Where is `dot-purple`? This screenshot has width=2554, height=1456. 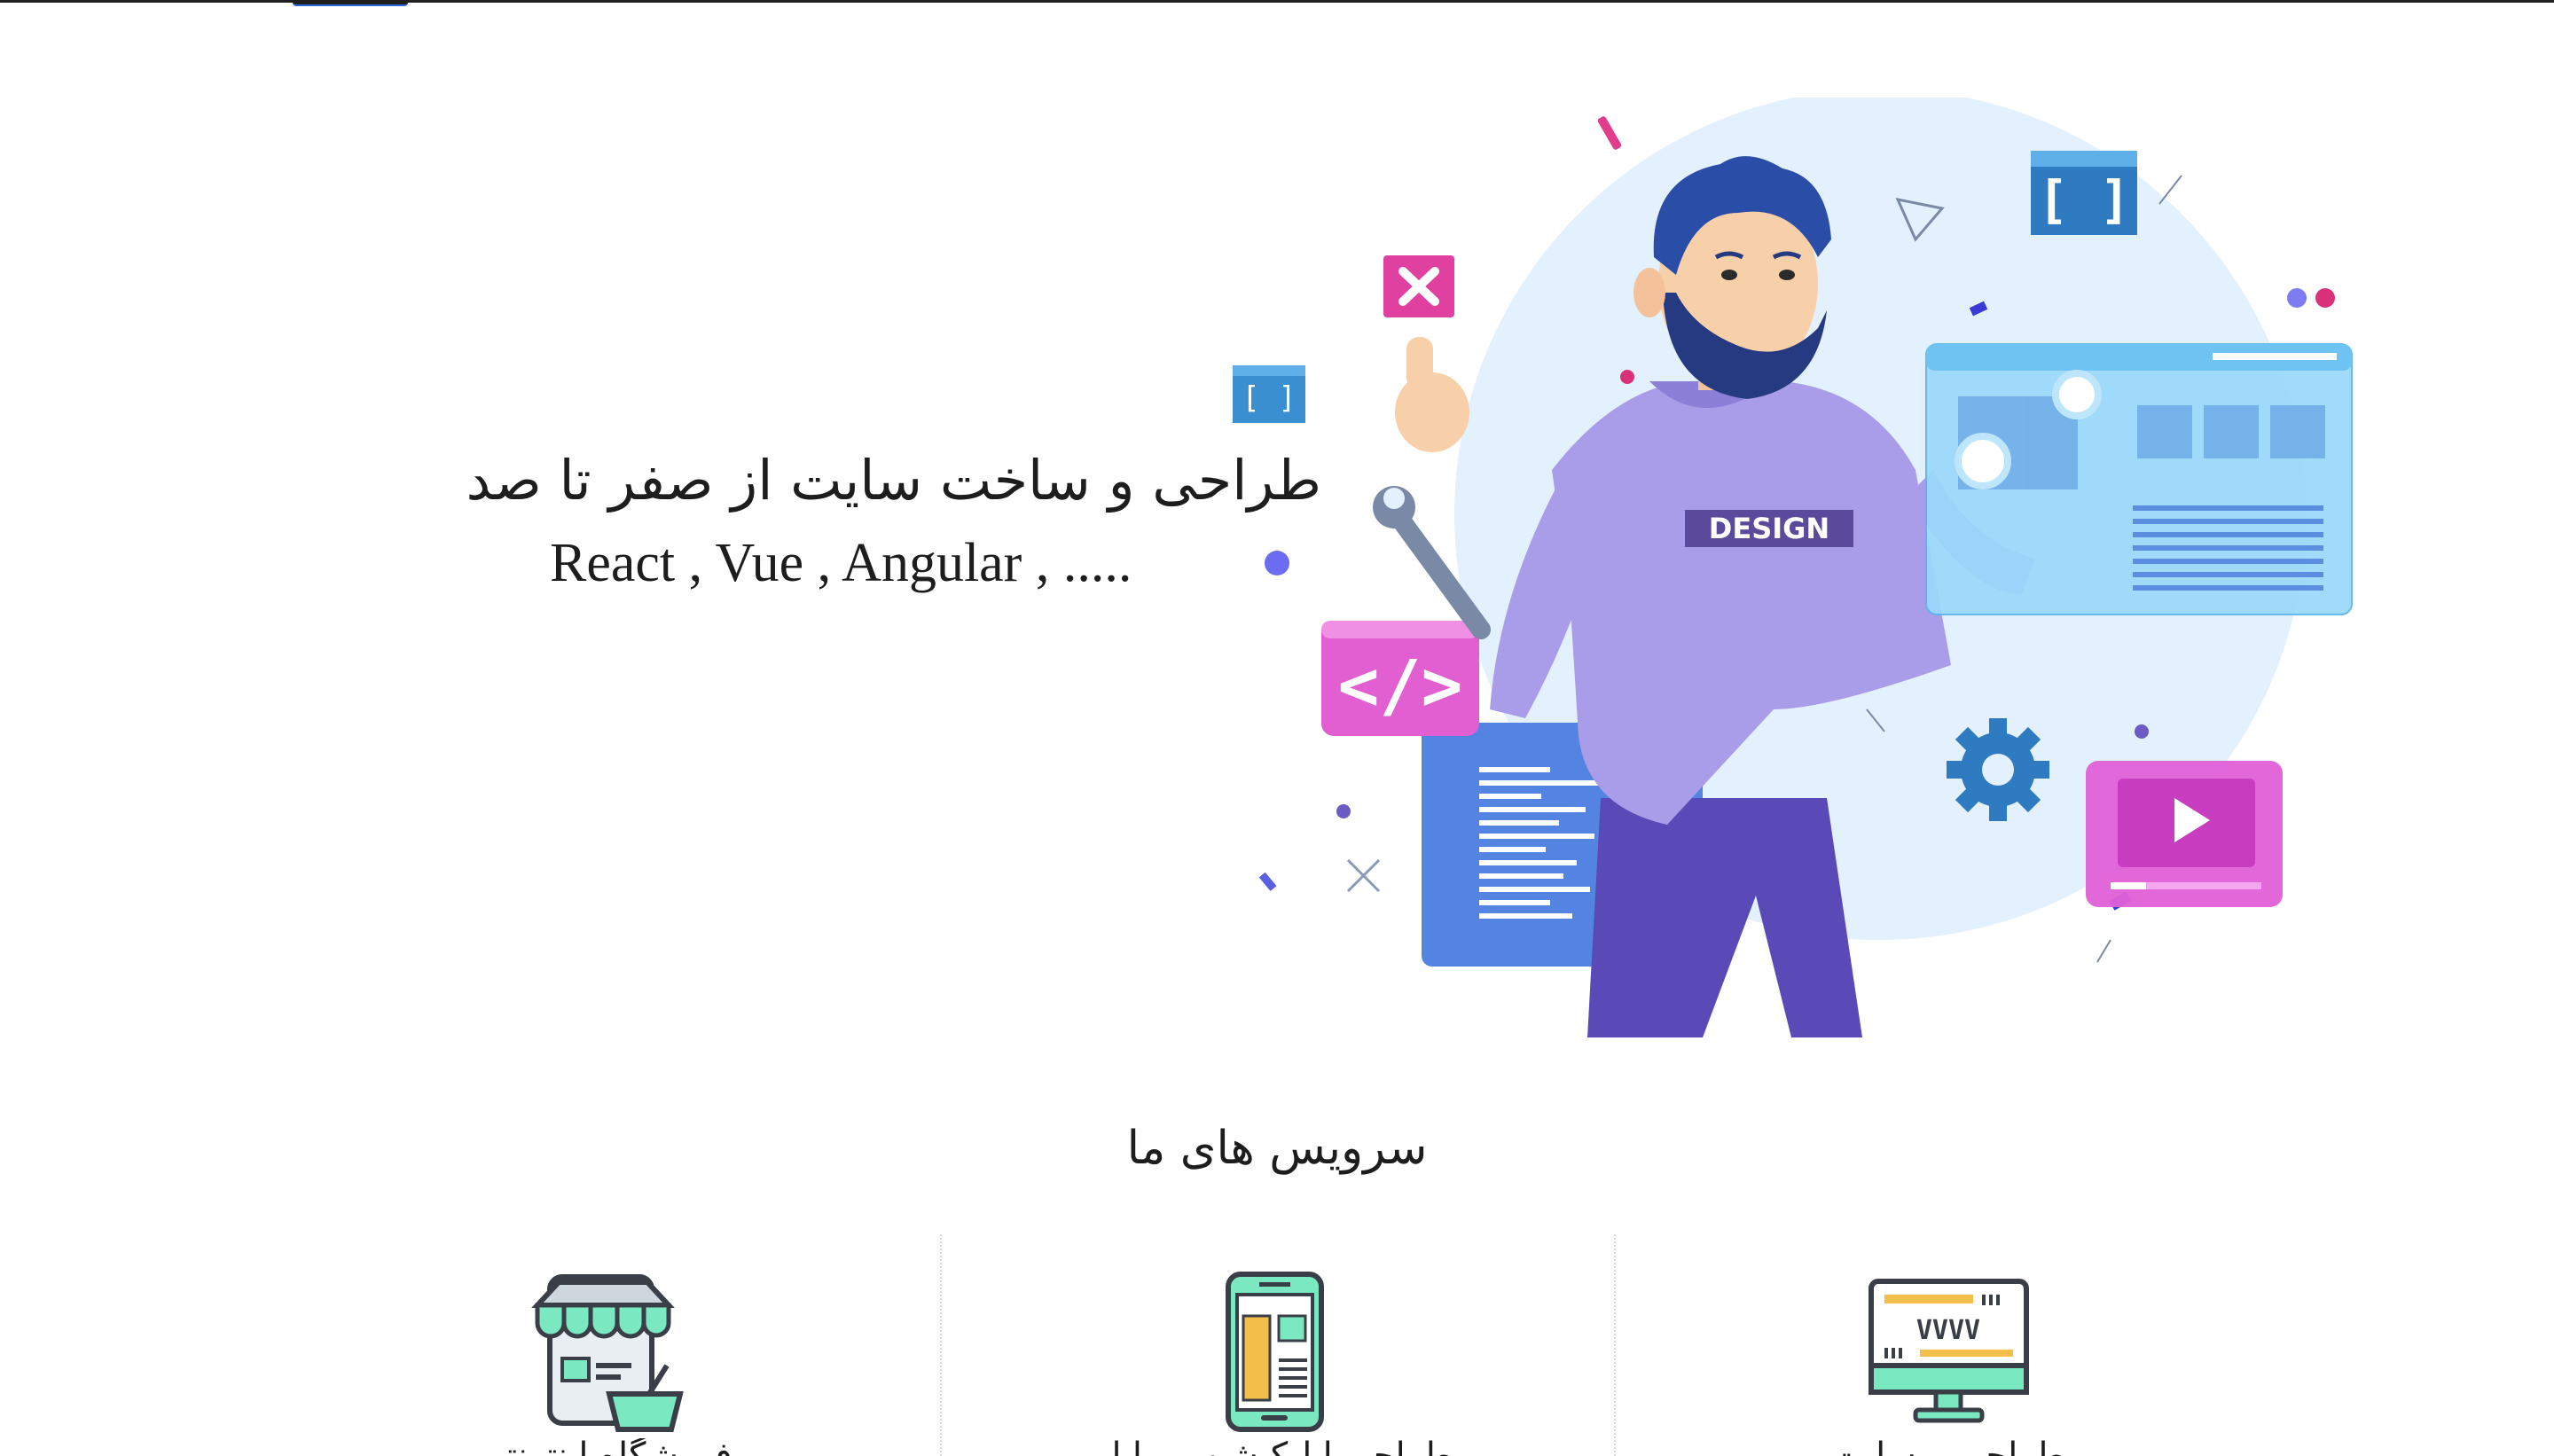 dot-purple is located at coordinates (2297, 298).